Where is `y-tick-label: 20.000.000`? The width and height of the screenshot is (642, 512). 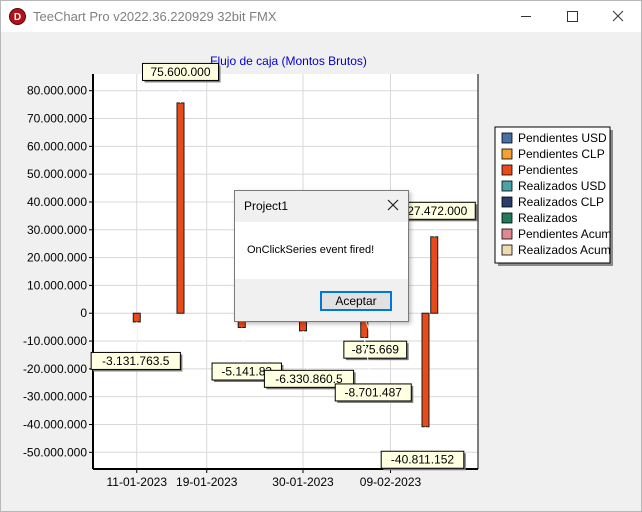
y-tick-label: 20.000.000 is located at coordinates (57, 258).